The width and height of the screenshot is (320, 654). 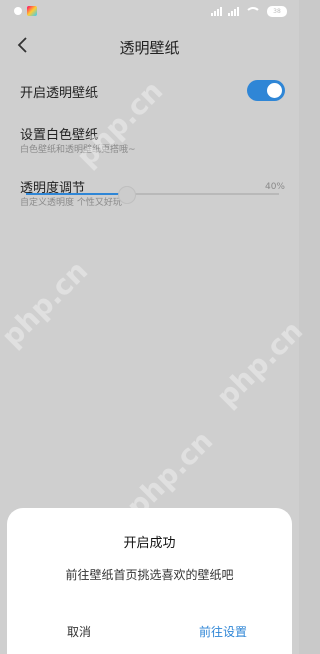 What do you see at coordinates (216, 11) in the screenshot?
I see `signal-icon` at bounding box center [216, 11].